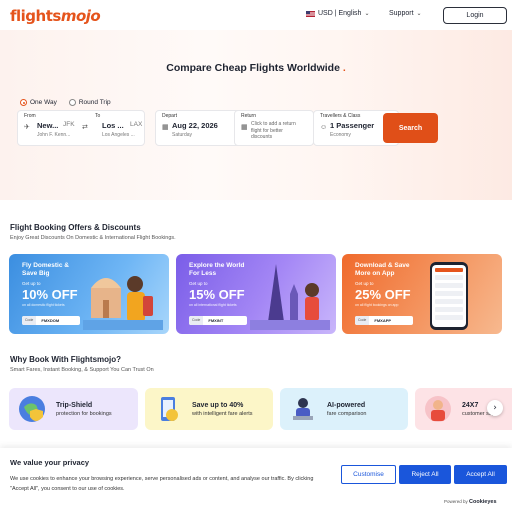 The width and height of the screenshot is (512, 512). Describe the element at coordinates (50, 294) in the screenshot. I see `offer-discount: 10% OFF` at that location.